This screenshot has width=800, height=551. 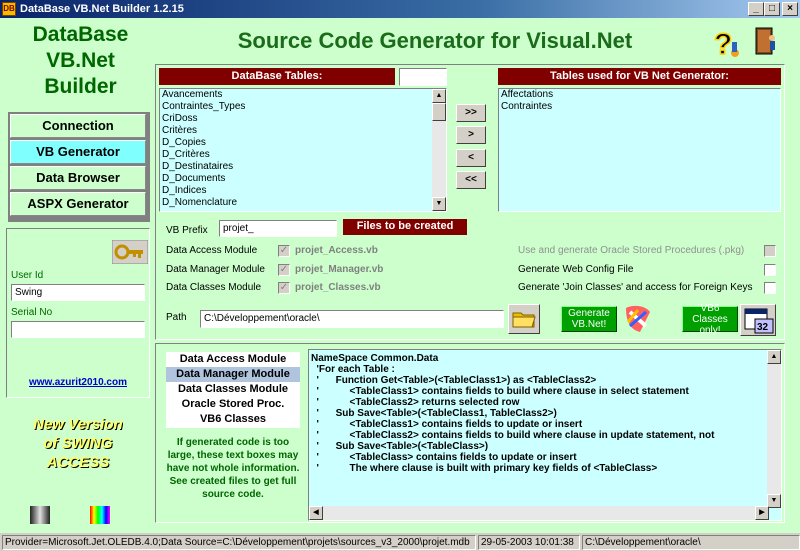 What do you see at coordinates (772, 9) in the screenshot?
I see `maximize-button: □` at bounding box center [772, 9].